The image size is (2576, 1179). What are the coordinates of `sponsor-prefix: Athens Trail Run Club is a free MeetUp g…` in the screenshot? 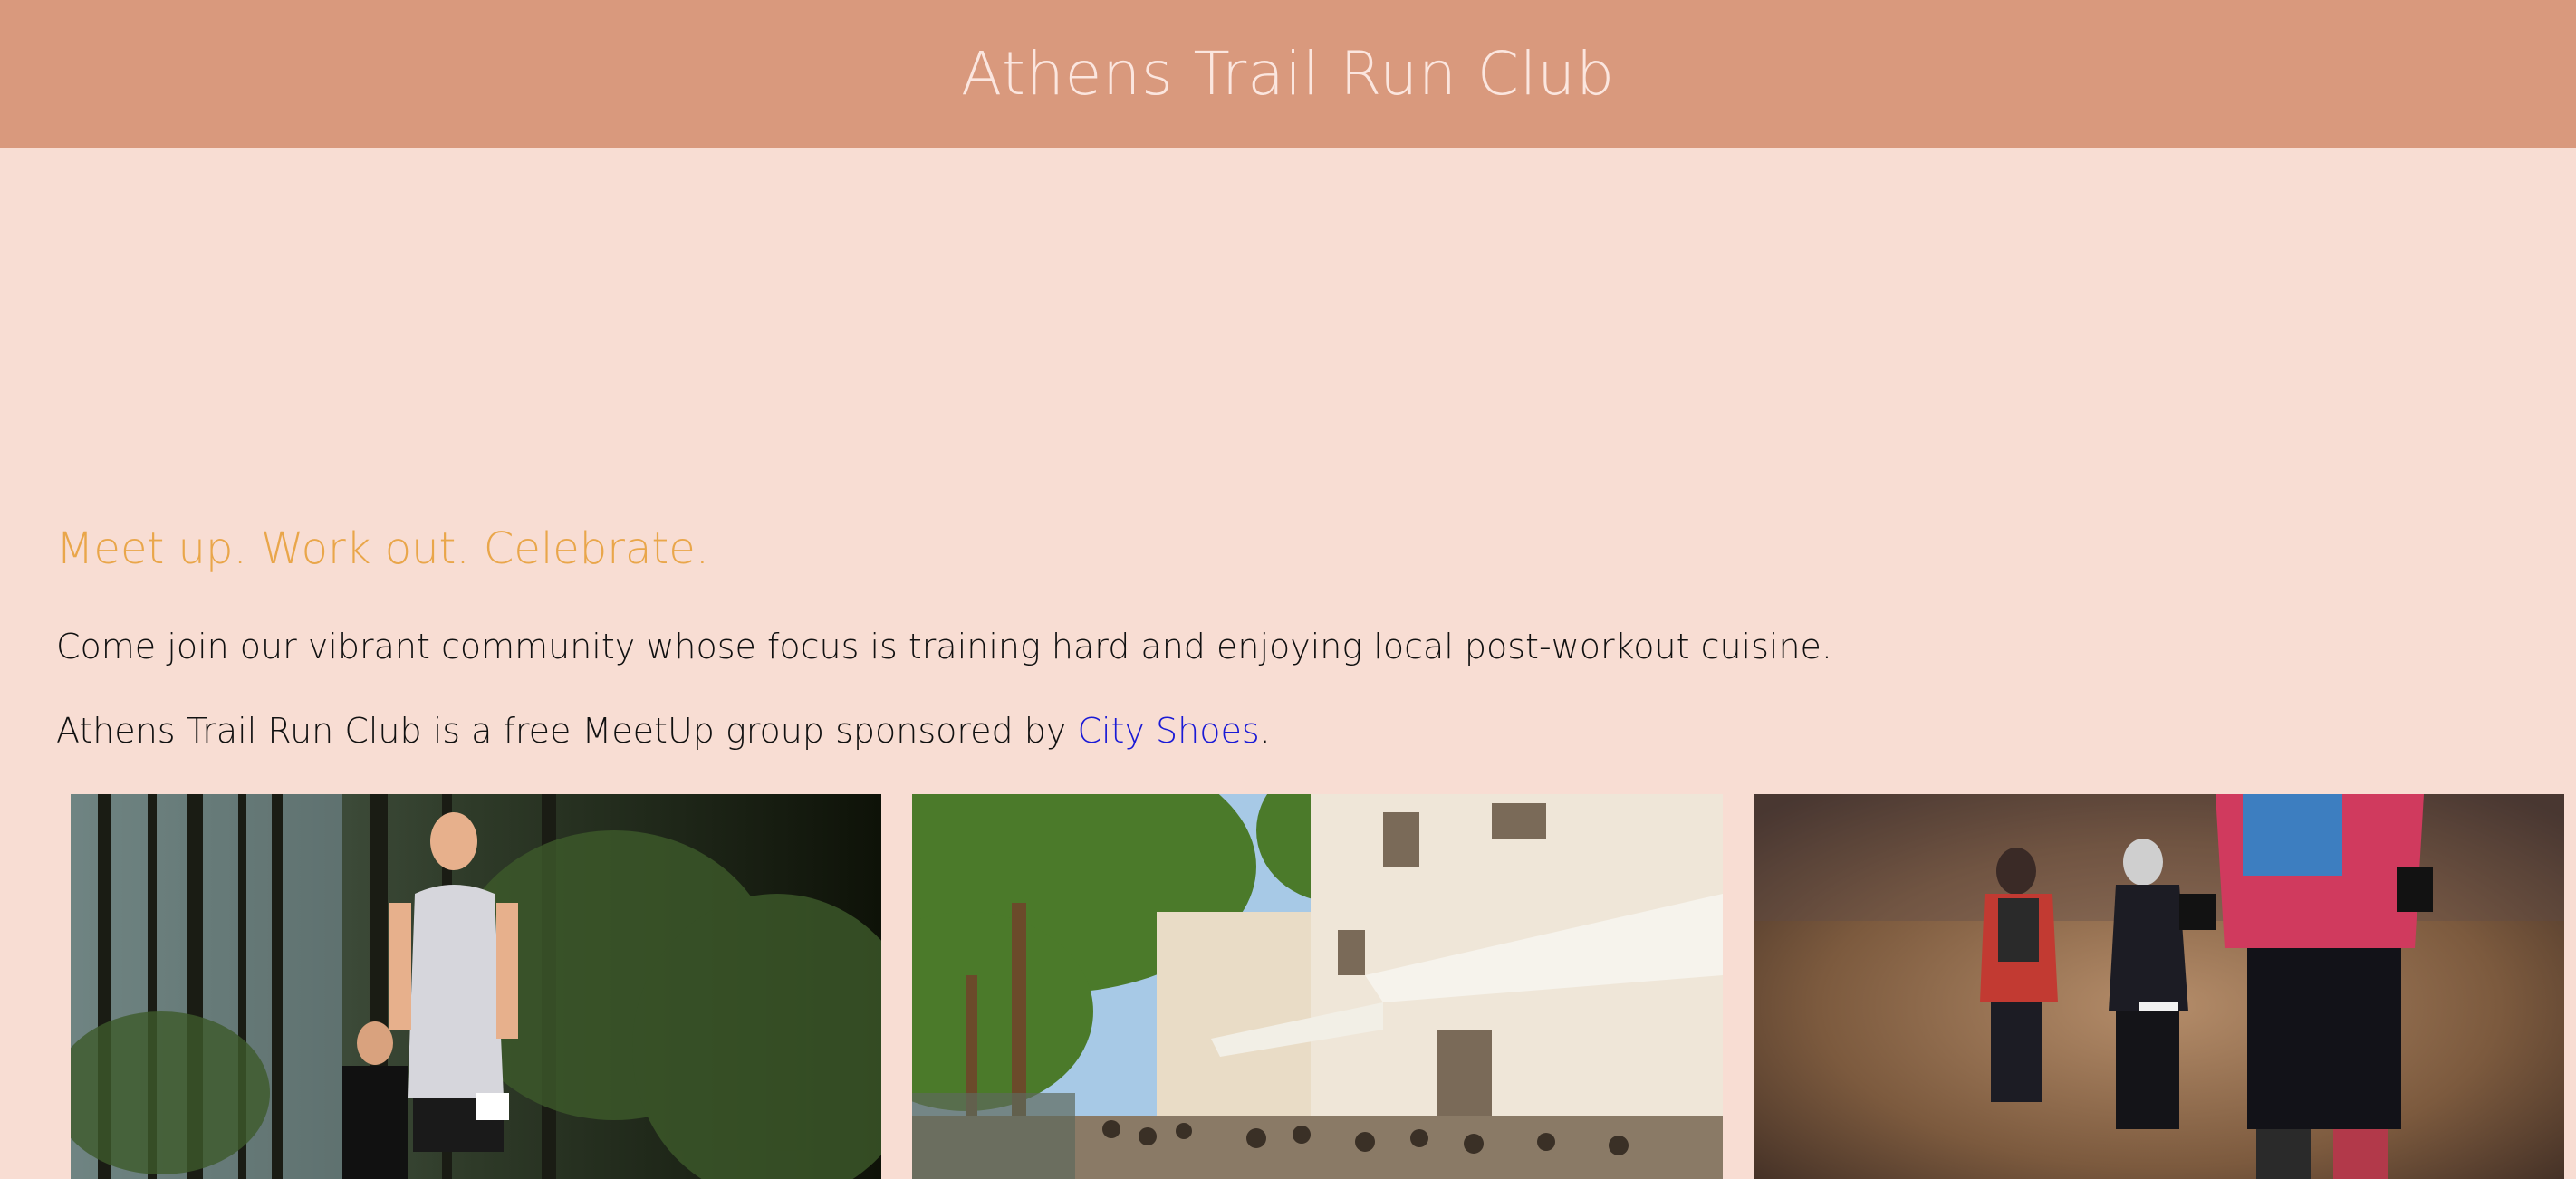 It's located at (567, 731).